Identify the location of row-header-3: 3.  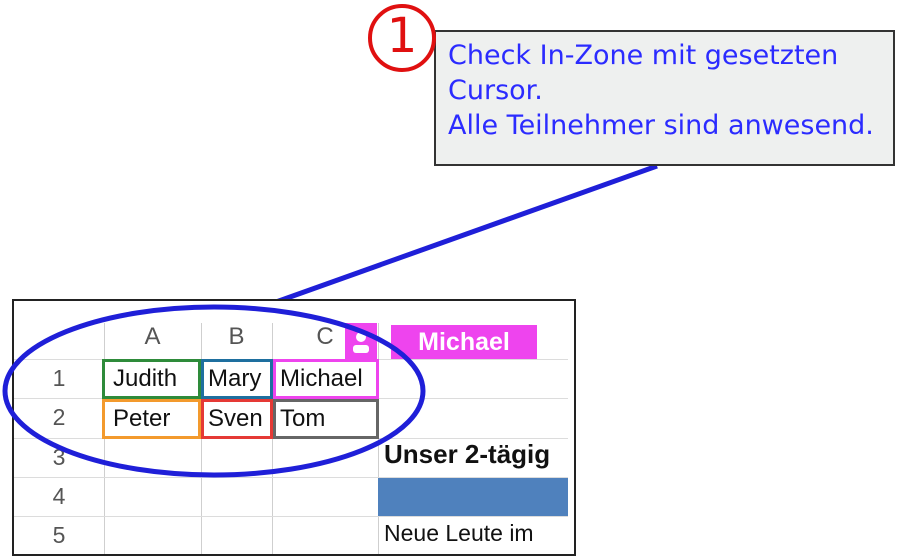
(59, 457).